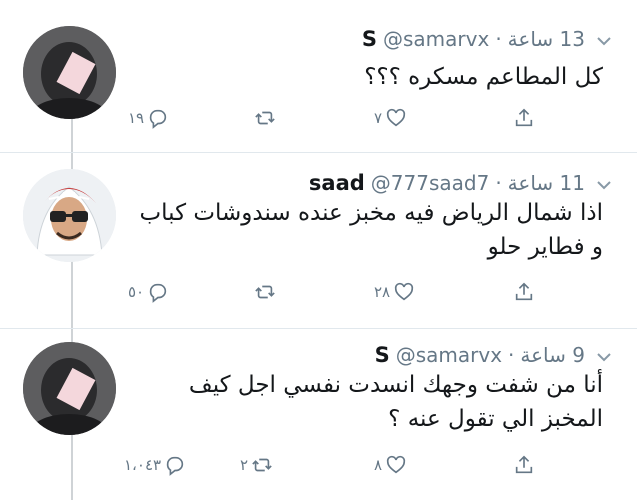 The height and width of the screenshot is (500, 637). I want to click on tweet-header: S @samarvx · 9 ساعة, so click(480, 355).